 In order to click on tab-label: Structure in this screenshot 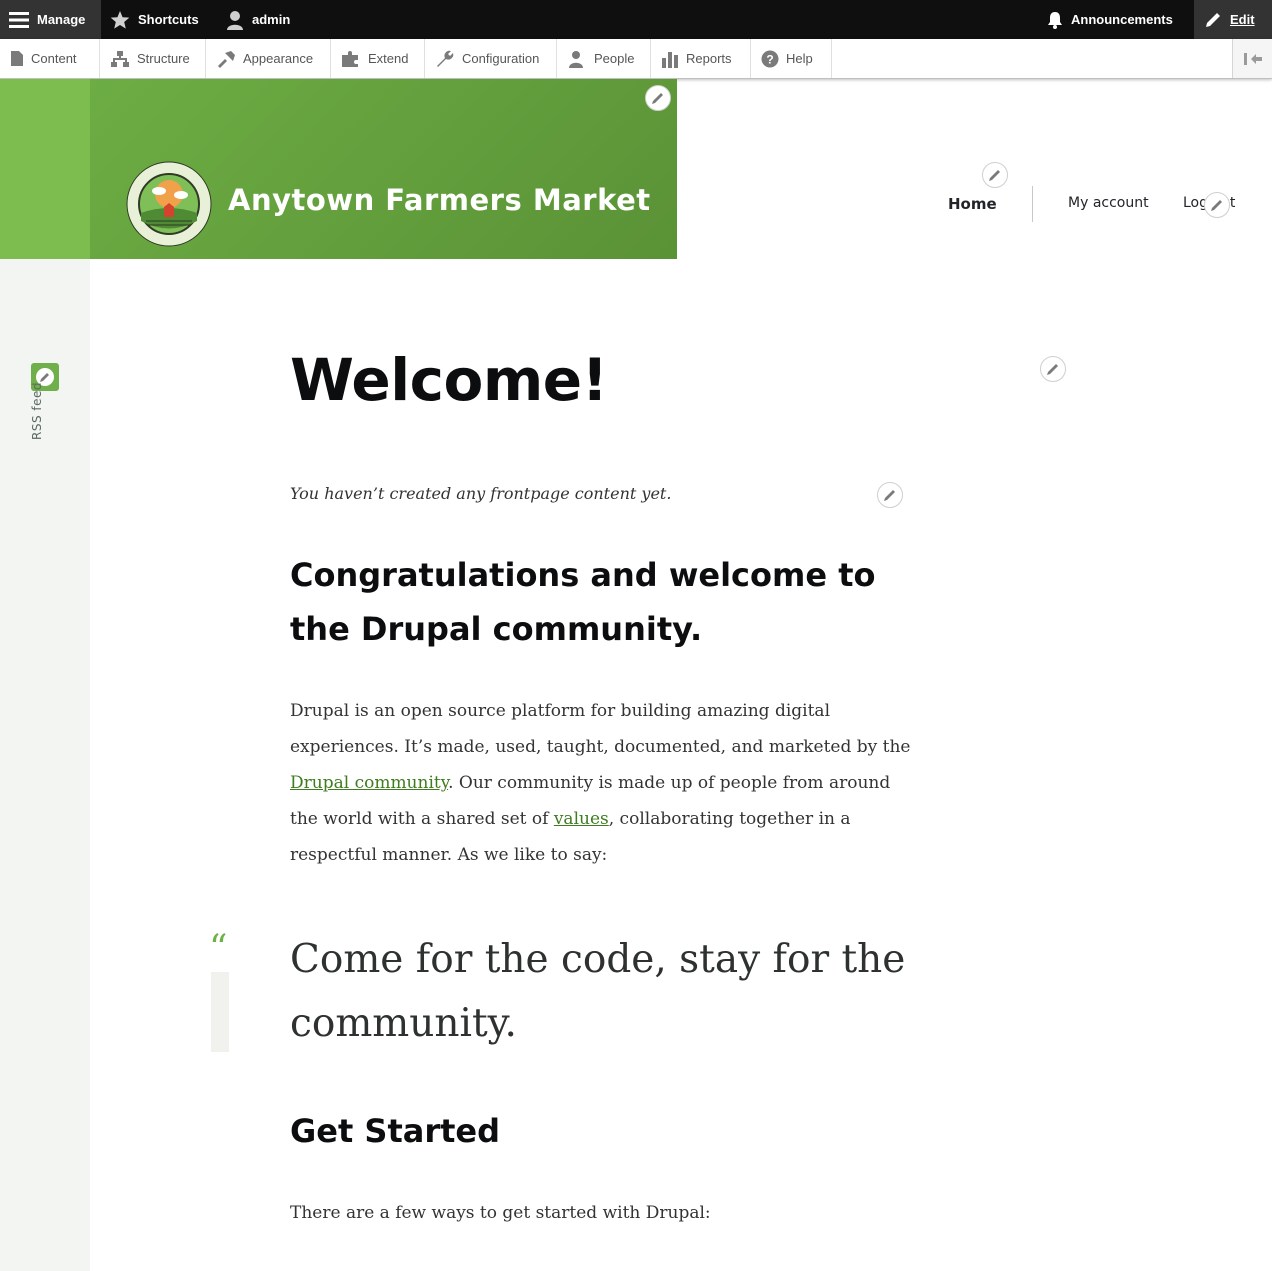, I will do `click(163, 58)`.